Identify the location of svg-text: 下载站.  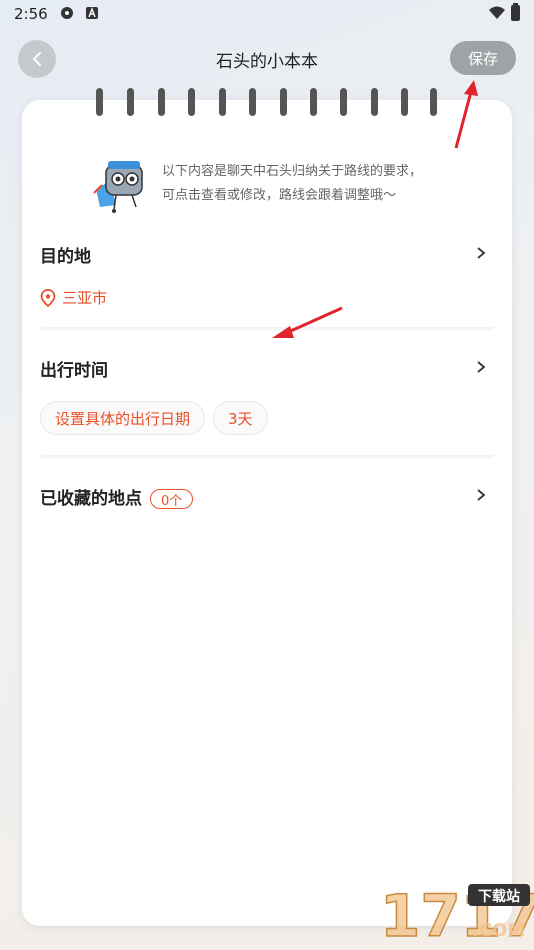
(499, 896).